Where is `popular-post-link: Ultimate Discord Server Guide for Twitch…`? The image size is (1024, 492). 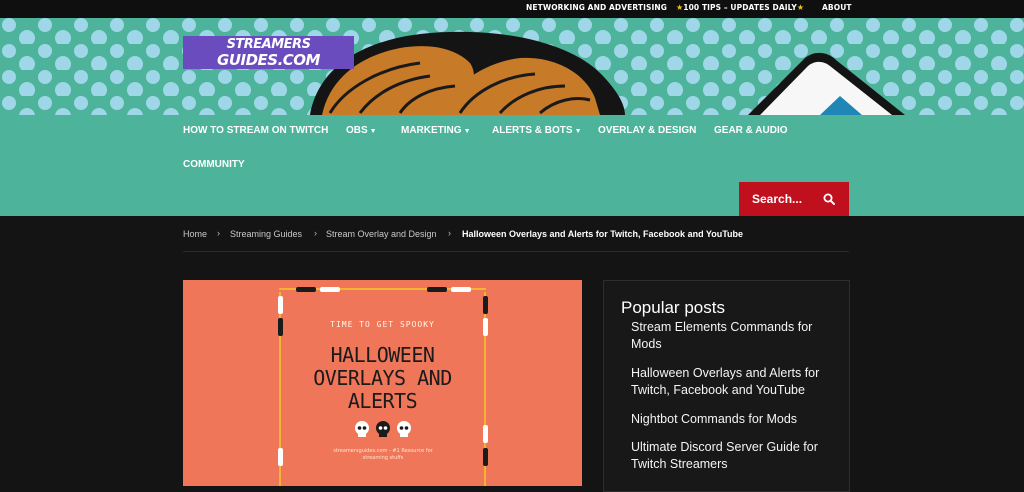
popular-post-link: Ultimate Discord Server Guide for Twitch… is located at coordinates (733, 456).